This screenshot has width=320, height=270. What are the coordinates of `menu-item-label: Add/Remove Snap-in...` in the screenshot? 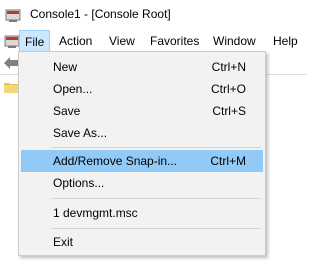 It's located at (115, 161).